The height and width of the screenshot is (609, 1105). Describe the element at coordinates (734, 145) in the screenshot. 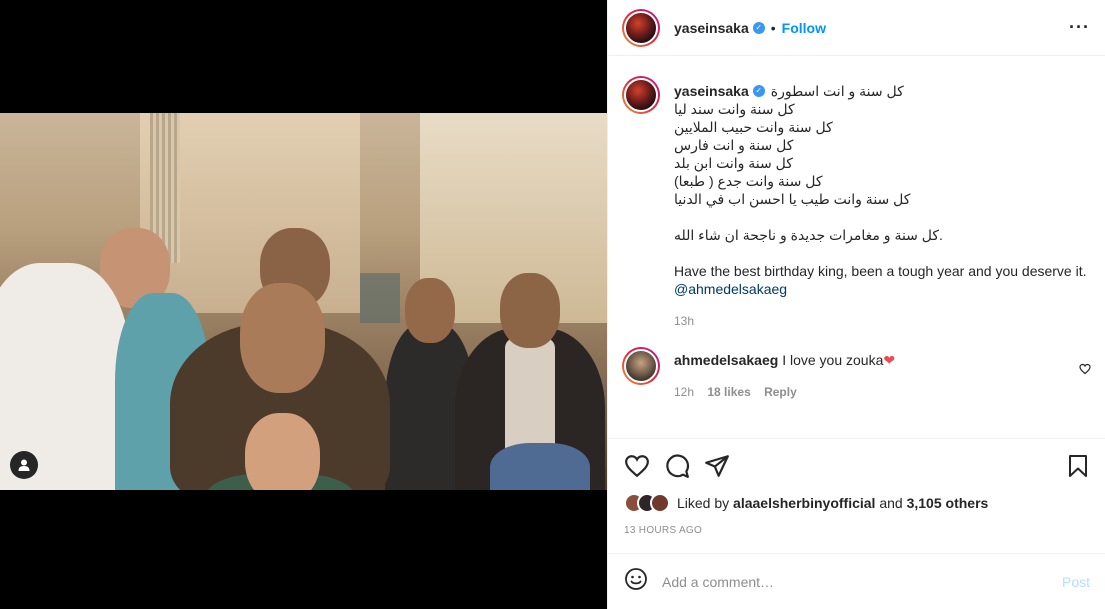

I see `caption-line: كل سنة و انت فارس` at that location.